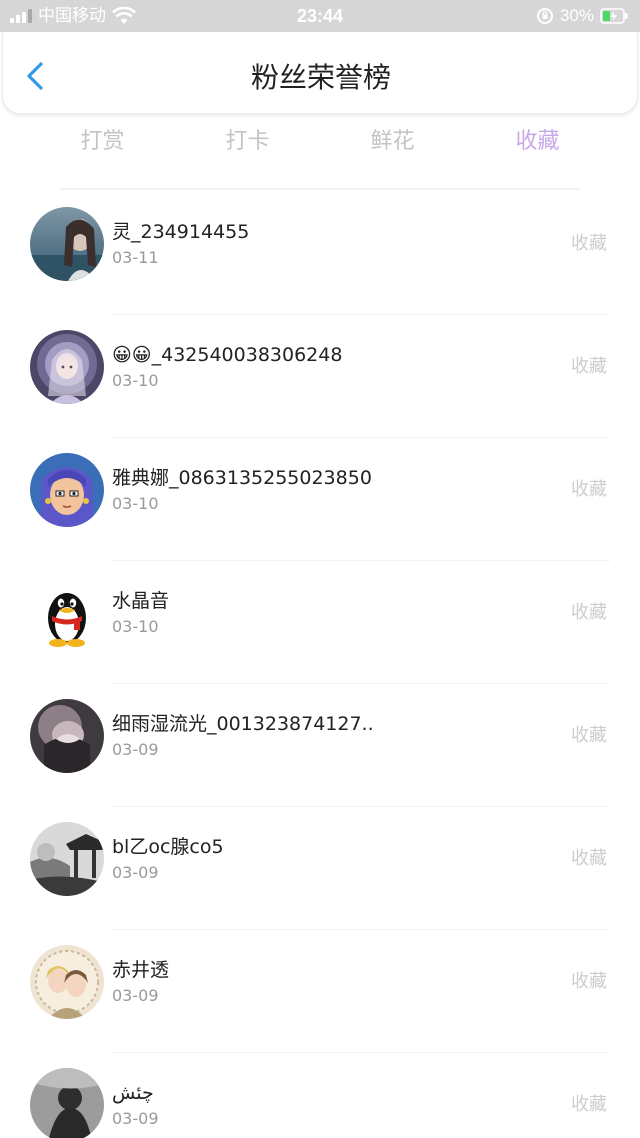 The height and width of the screenshot is (1138, 640). I want to click on fan-name: 赤井透, so click(141, 970).